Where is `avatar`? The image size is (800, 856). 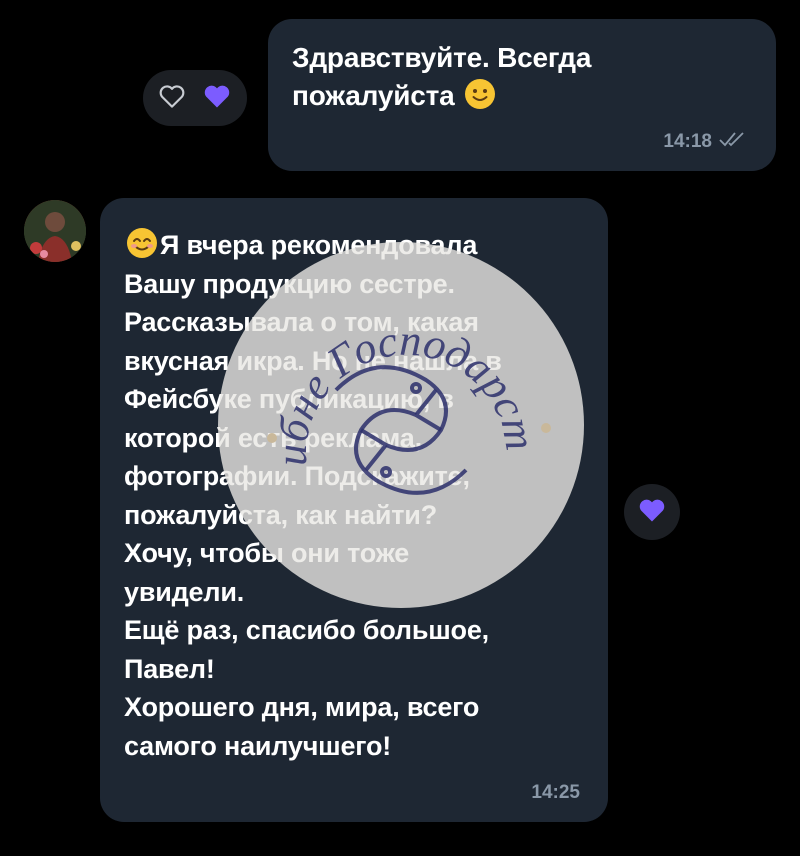
avatar is located at coordinates (55, 231).